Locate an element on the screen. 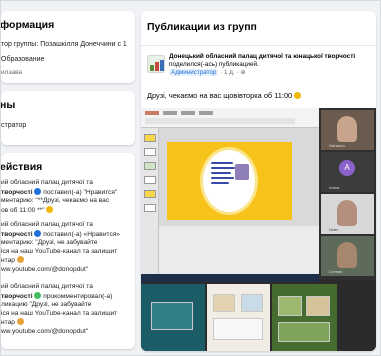 This screenshot has height=356, width=381. slide-thumbnails is located at coordinates (150, 204).